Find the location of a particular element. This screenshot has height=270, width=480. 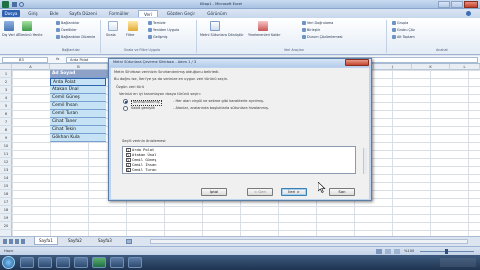

row-header: 11 is located at coordinates (6, 154).